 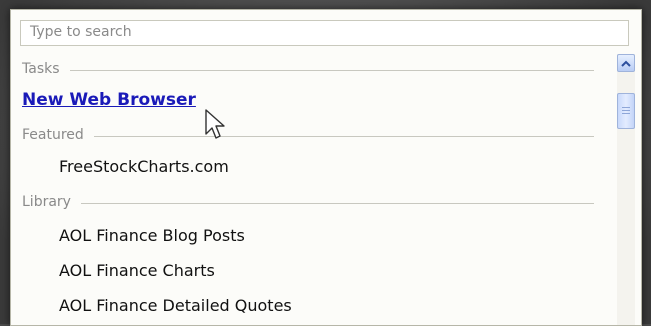 What do you see at coordinates (144, 166) in the screenshot?
I see `list-item-freestockcharts: FreeStockCharts.com` at bounding box center [144, 166].